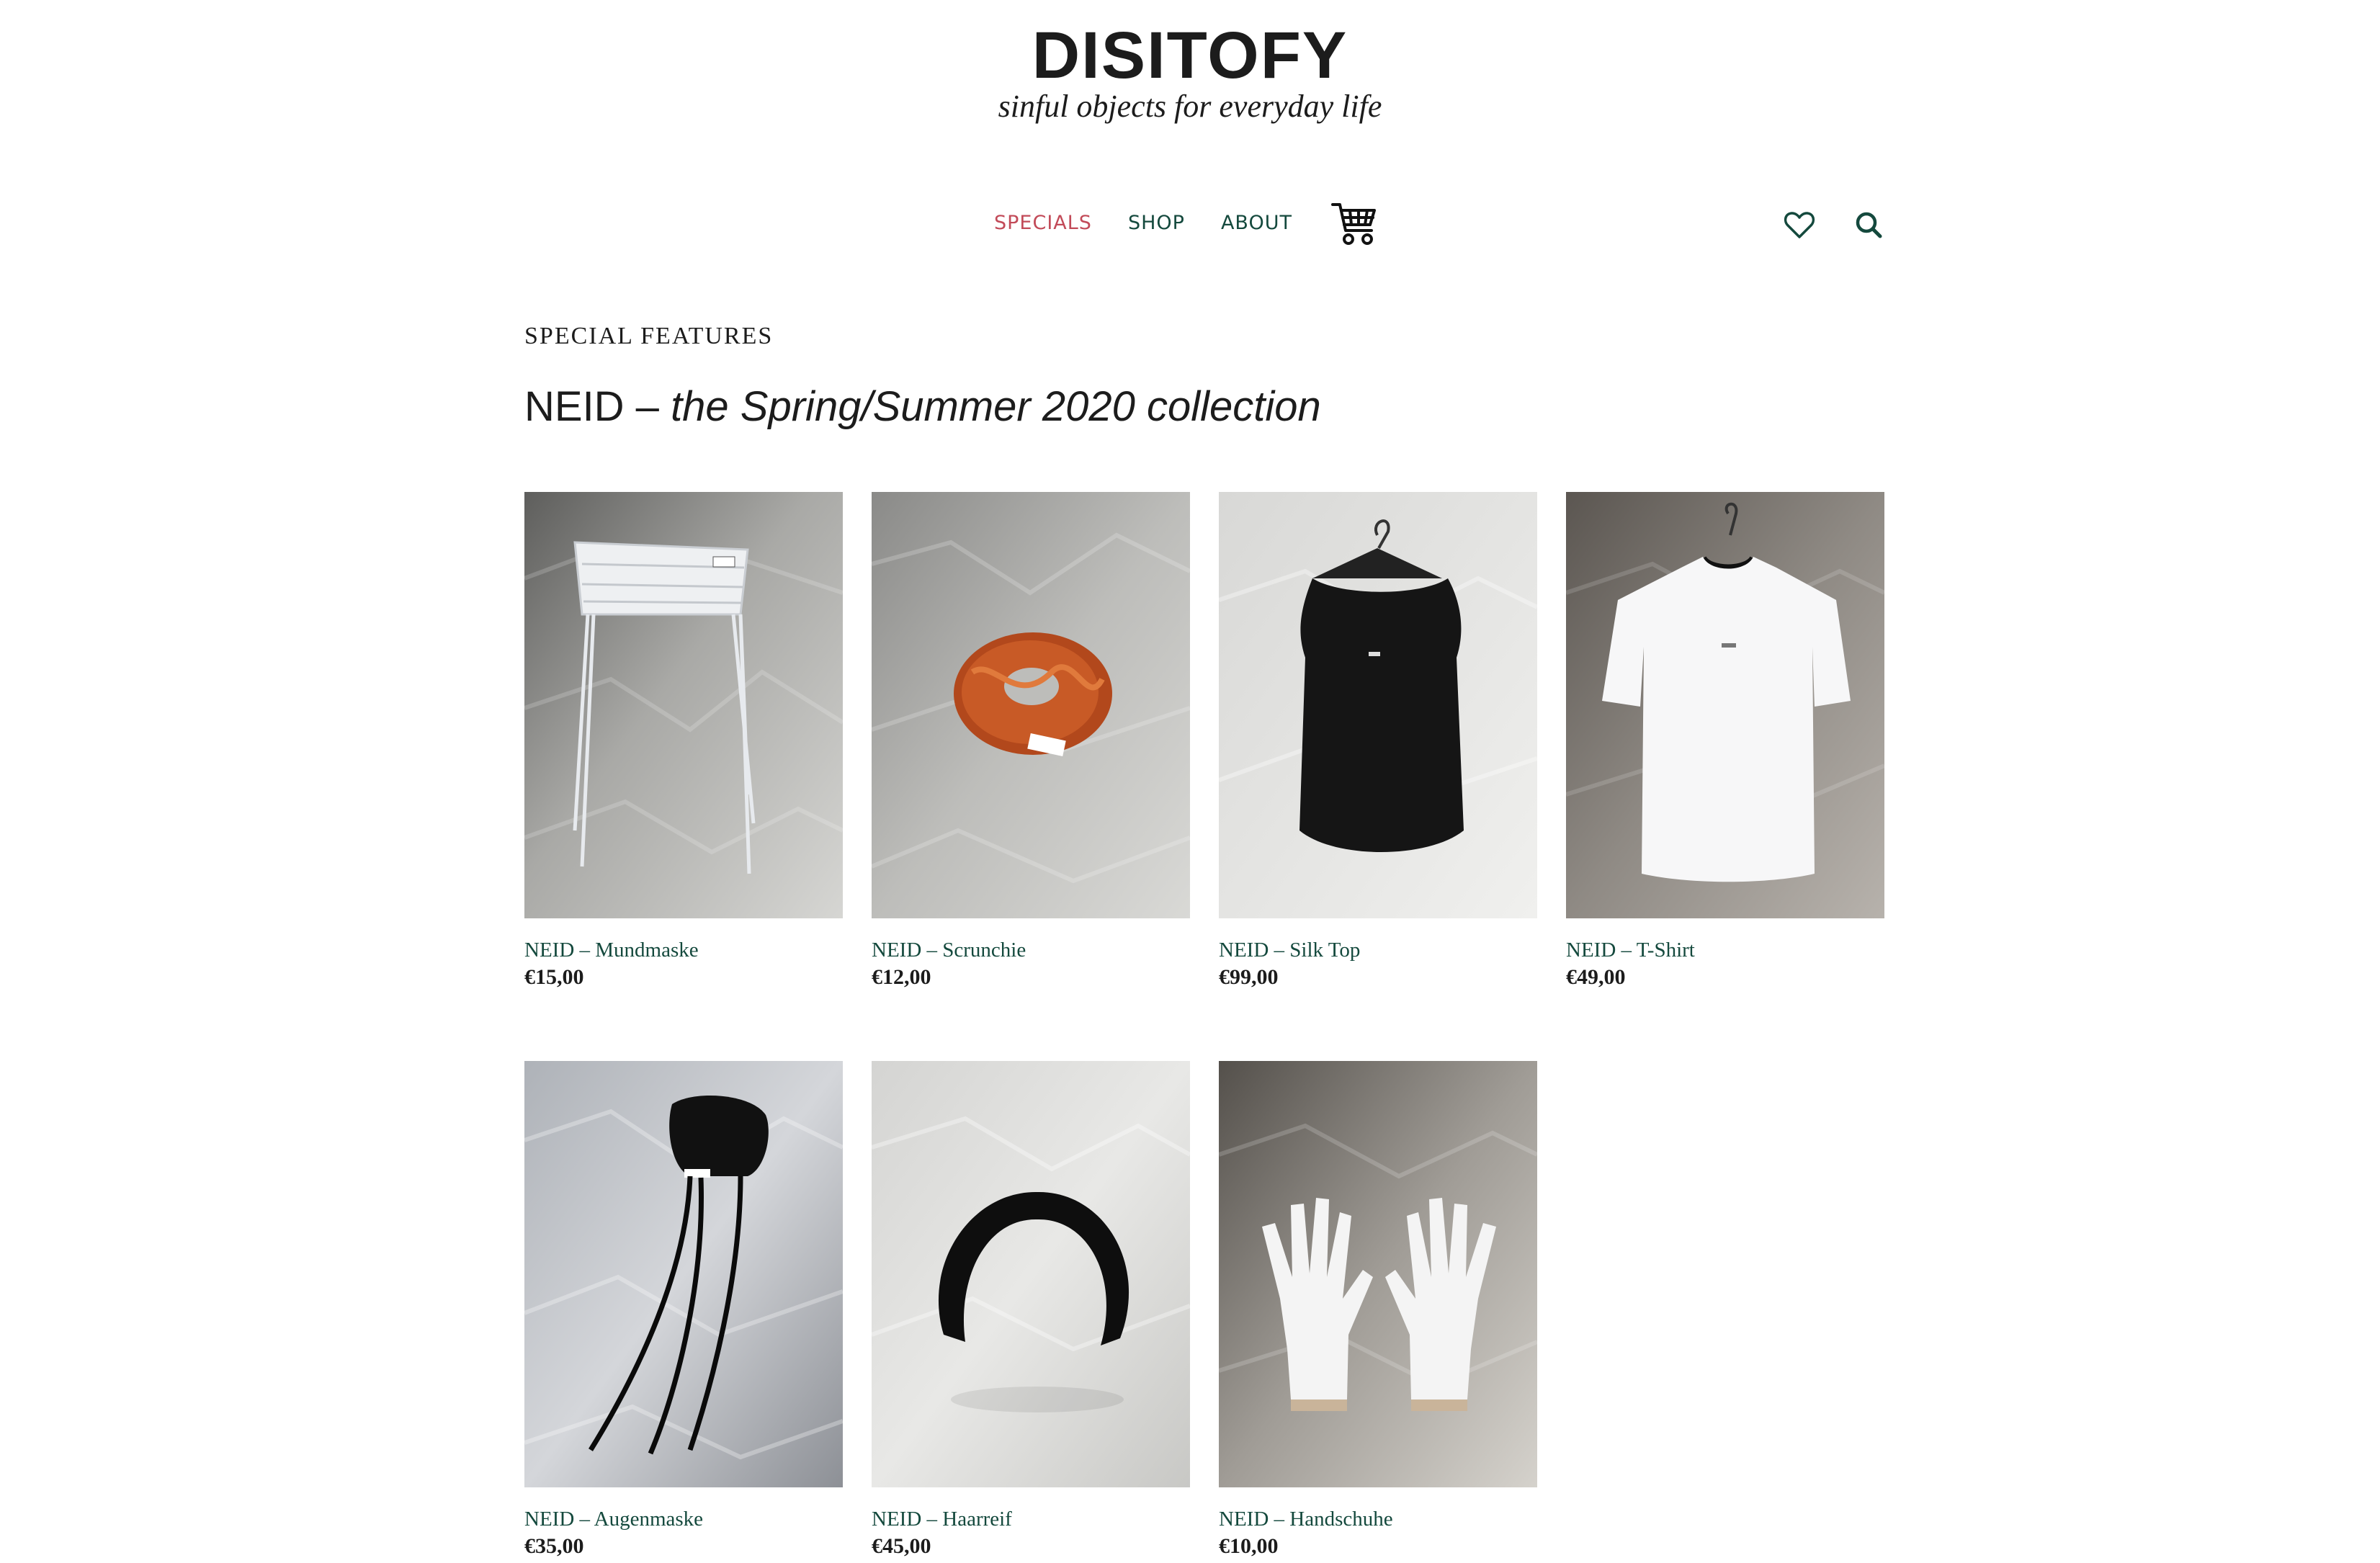 This screenshot has width=2380, height=1563. I want to click on title-italic: the Spring/Summer 2020 collection, so click(996, 406).